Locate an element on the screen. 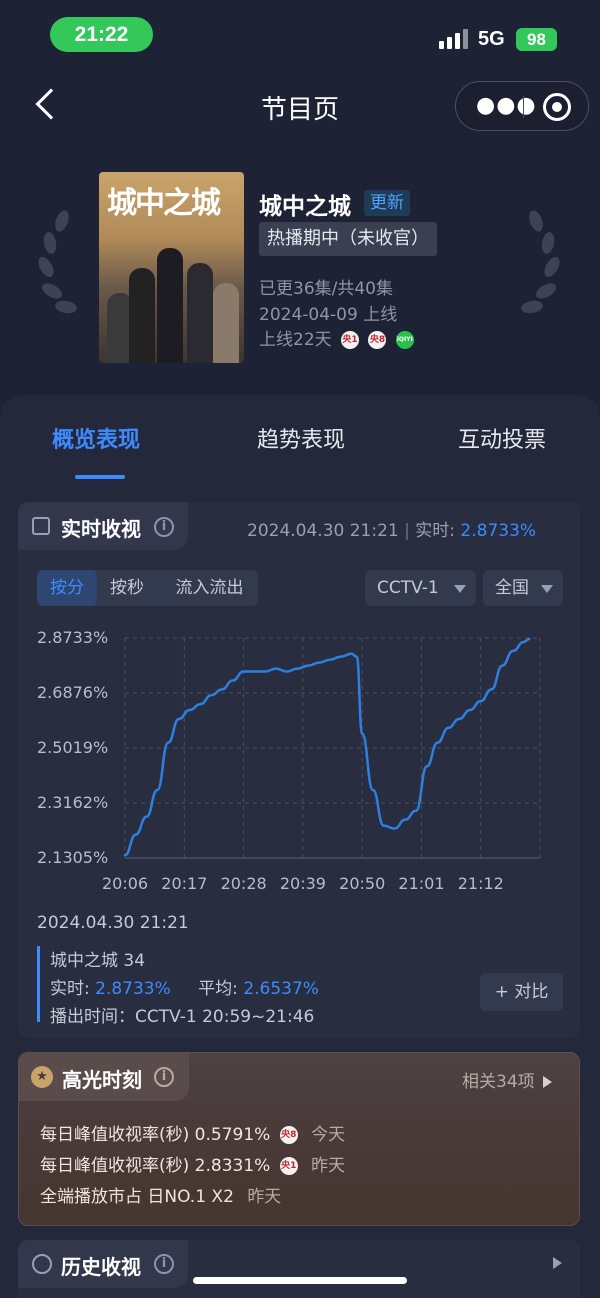 This screenshot has width=600, height=1298. compare-button: + 对比 is located at coordinates (521, 992).